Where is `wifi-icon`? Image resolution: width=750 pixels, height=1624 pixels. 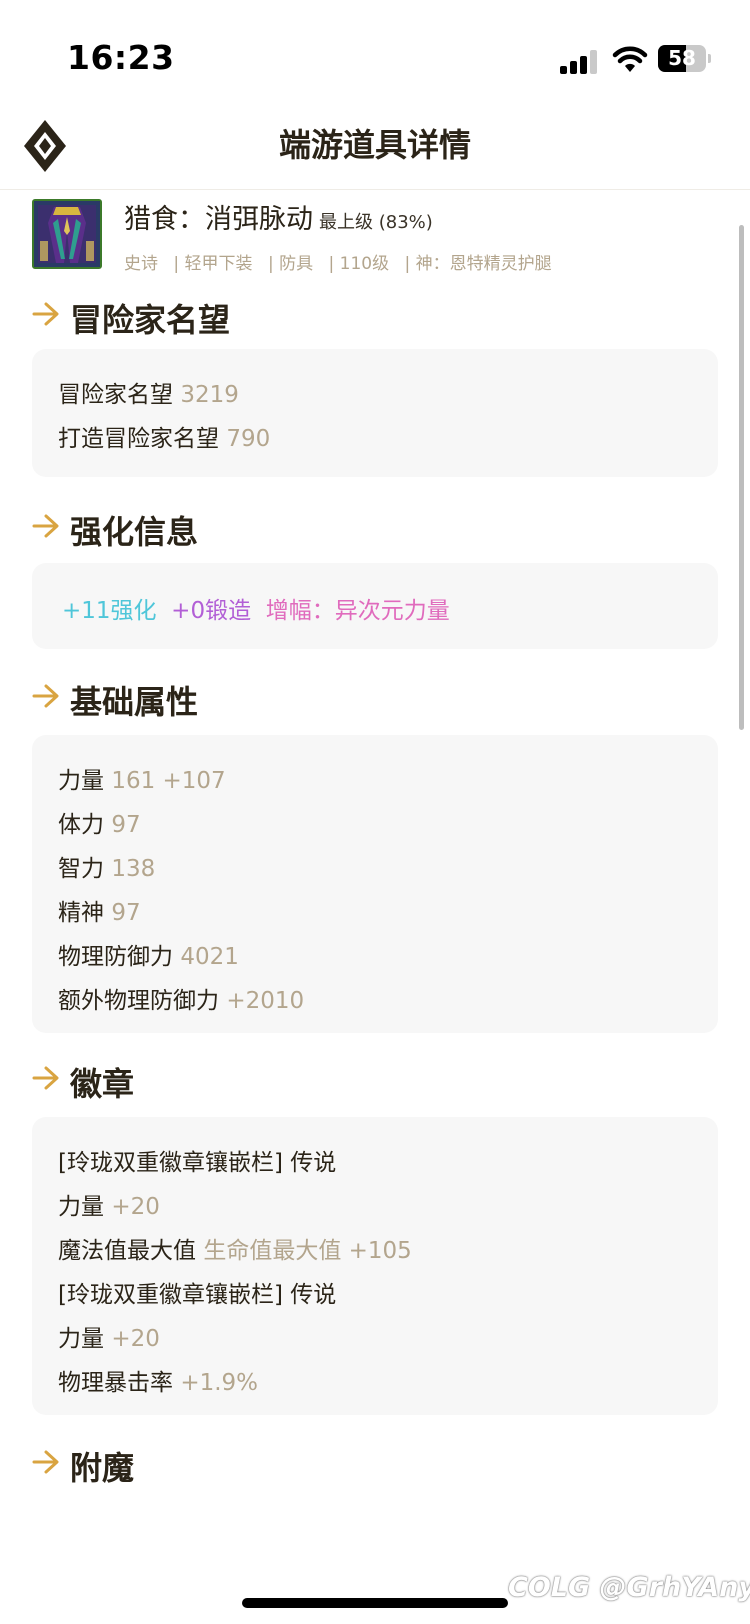
wifi-icon is located at coordinates (630, 59).